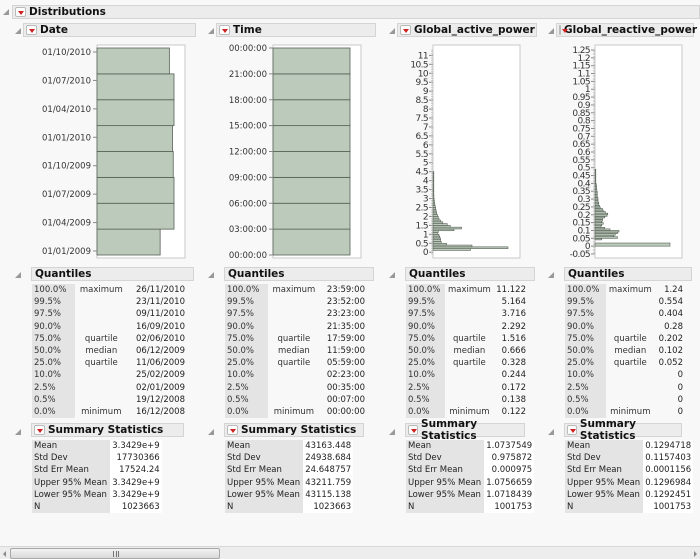  Describe the element at coordinates (136, 470) in the screenshot. I see `summary-value: 17524.24` at that location.